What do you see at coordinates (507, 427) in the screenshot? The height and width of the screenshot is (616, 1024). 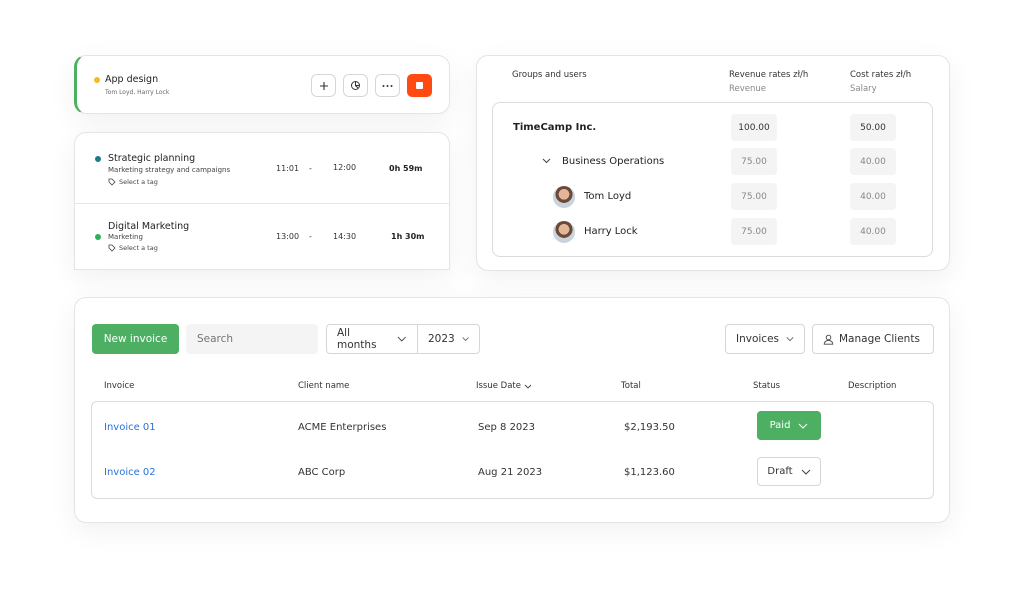 I see `issue-date-cell: Sep 8 2023` at bounding box center [507, 427].